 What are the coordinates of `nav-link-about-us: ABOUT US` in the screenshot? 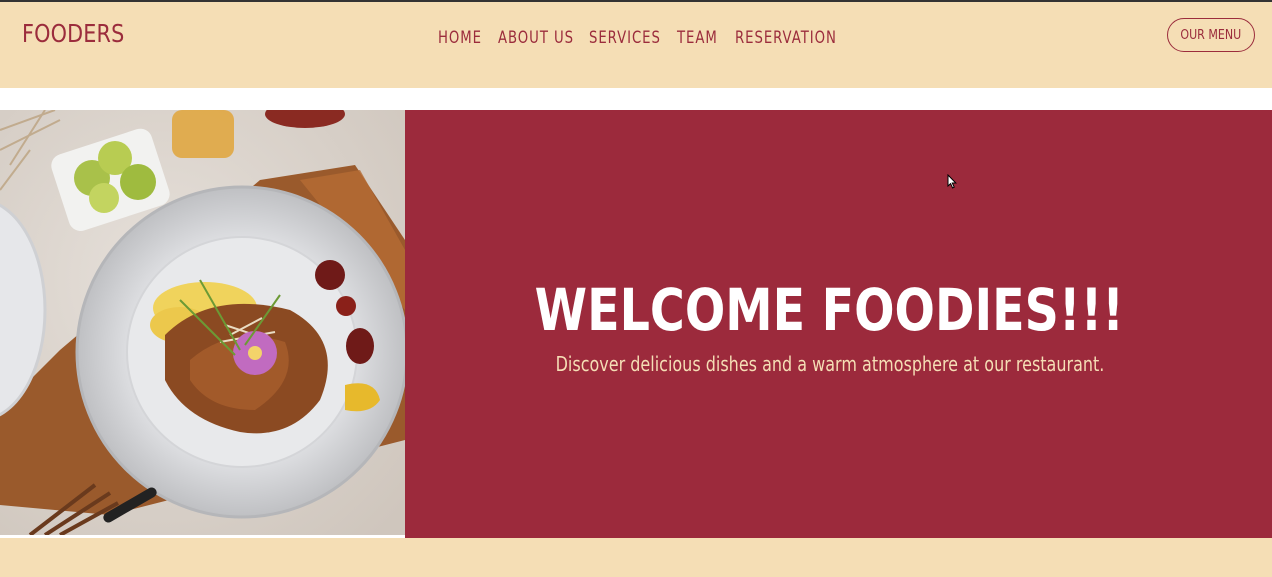 It's located at (536, 38).